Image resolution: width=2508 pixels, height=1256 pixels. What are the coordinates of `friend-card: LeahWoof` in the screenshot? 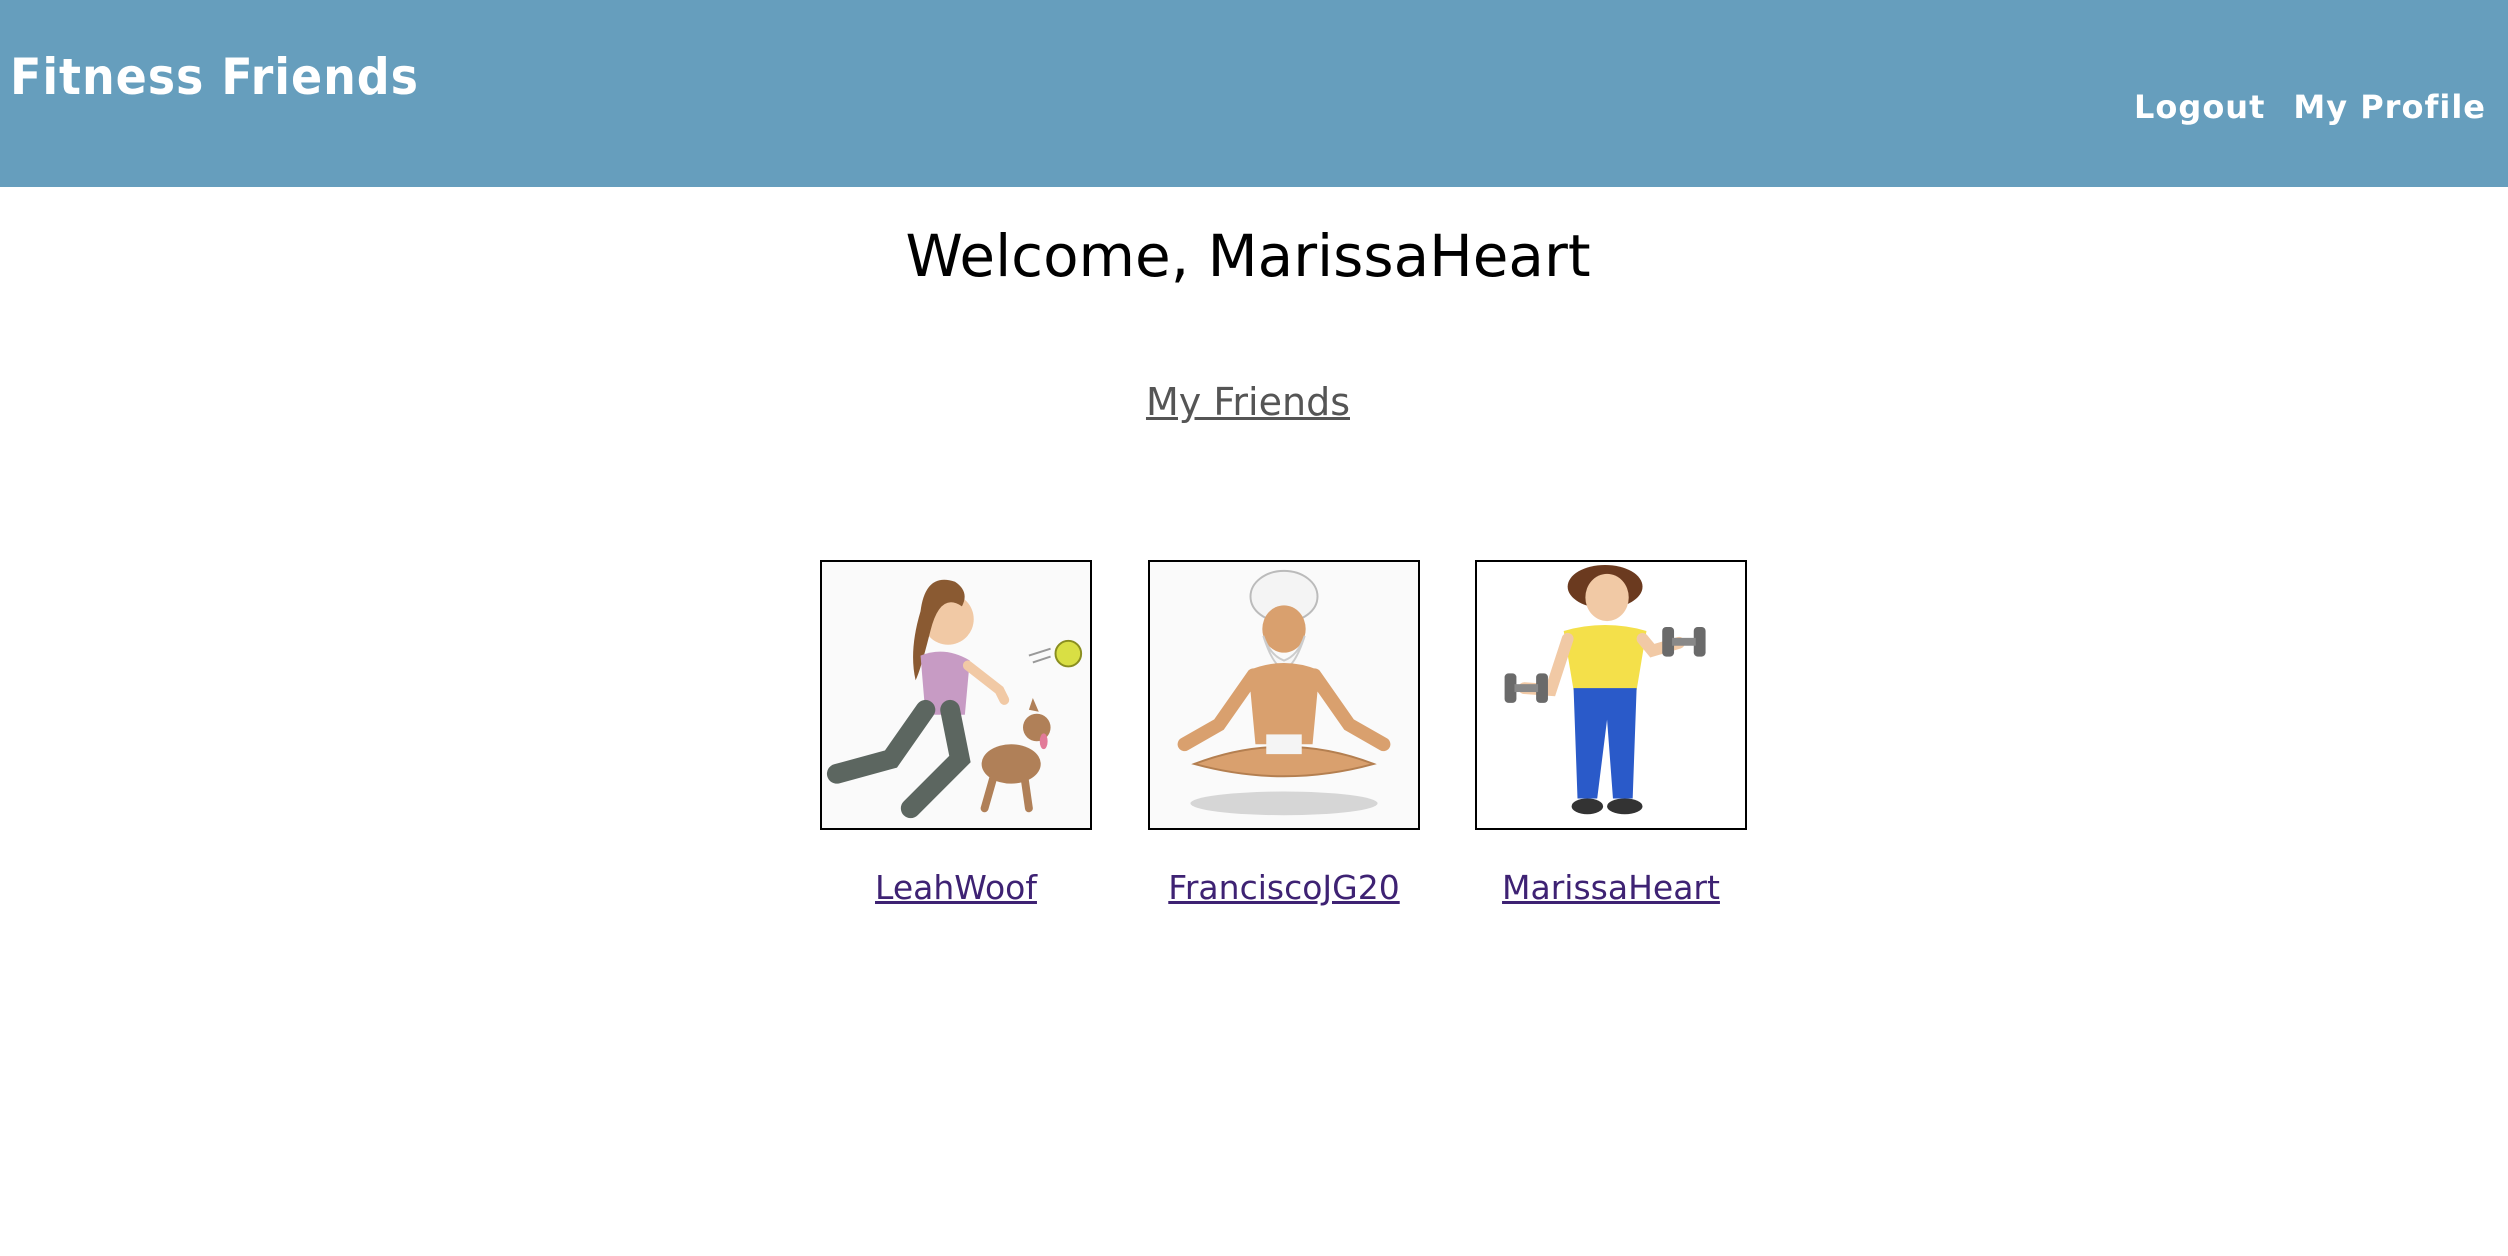 It's located at (956, 733).